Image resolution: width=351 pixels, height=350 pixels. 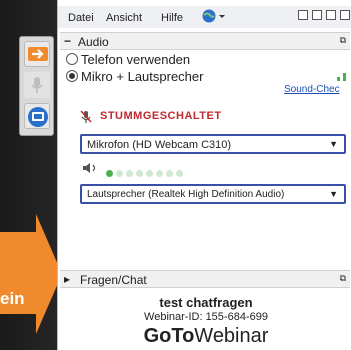 I want to click on mic-speaker-option: Mikro + Lautsprecher, so click(x=134, y=76).